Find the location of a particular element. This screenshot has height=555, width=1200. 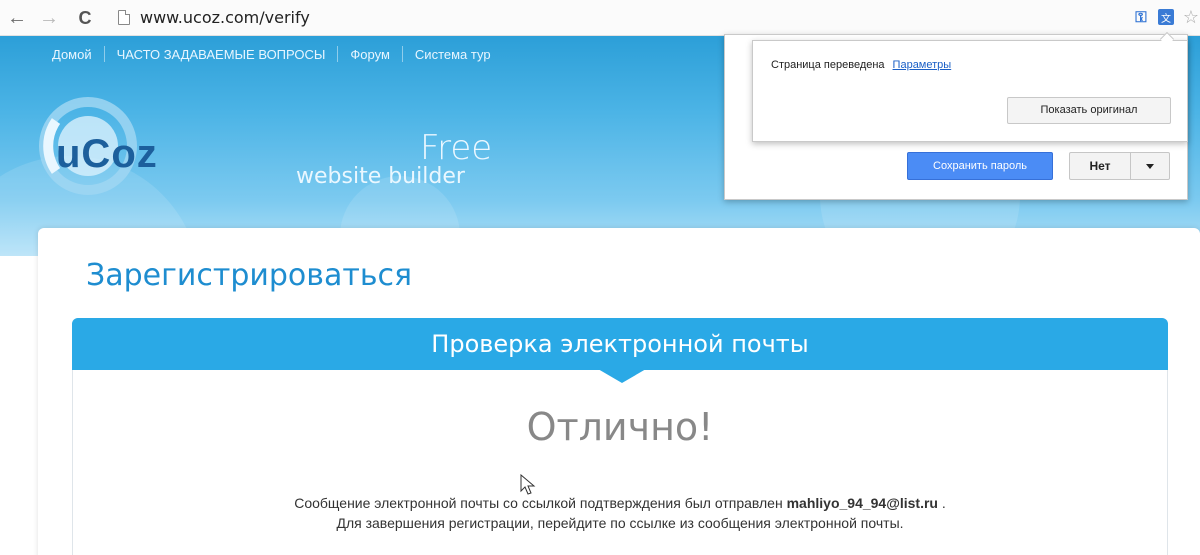

message-end: . is located at coordinates (943, 503).